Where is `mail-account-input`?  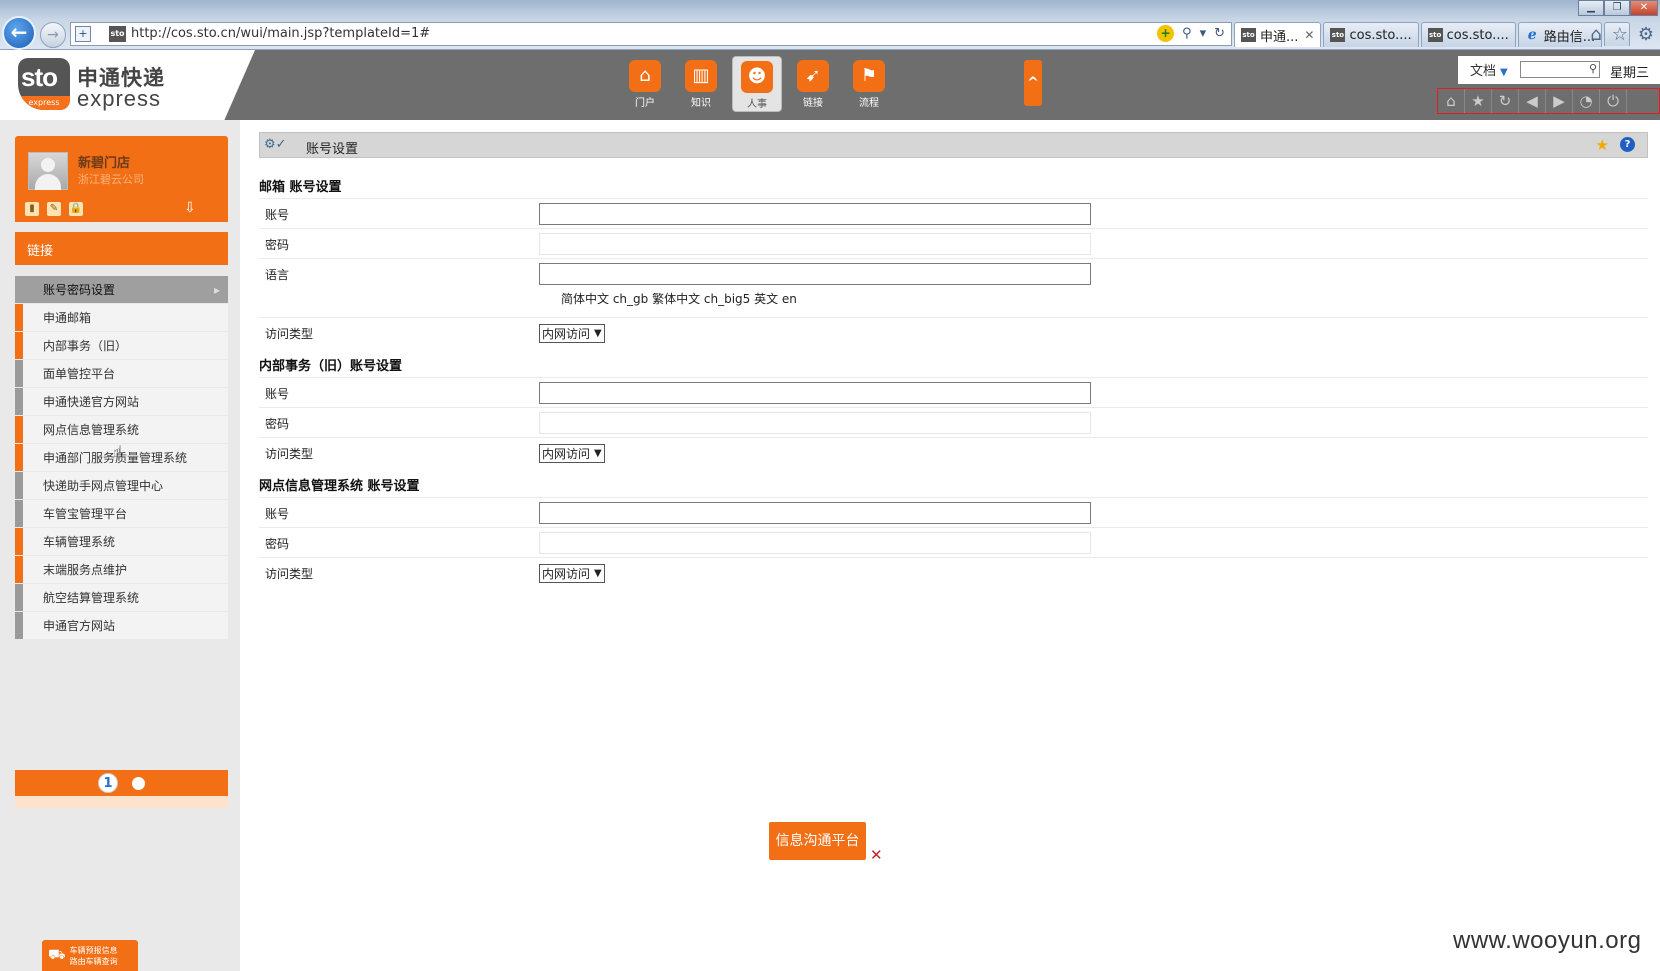 mail-account-input is located at coordinates (815, 214).